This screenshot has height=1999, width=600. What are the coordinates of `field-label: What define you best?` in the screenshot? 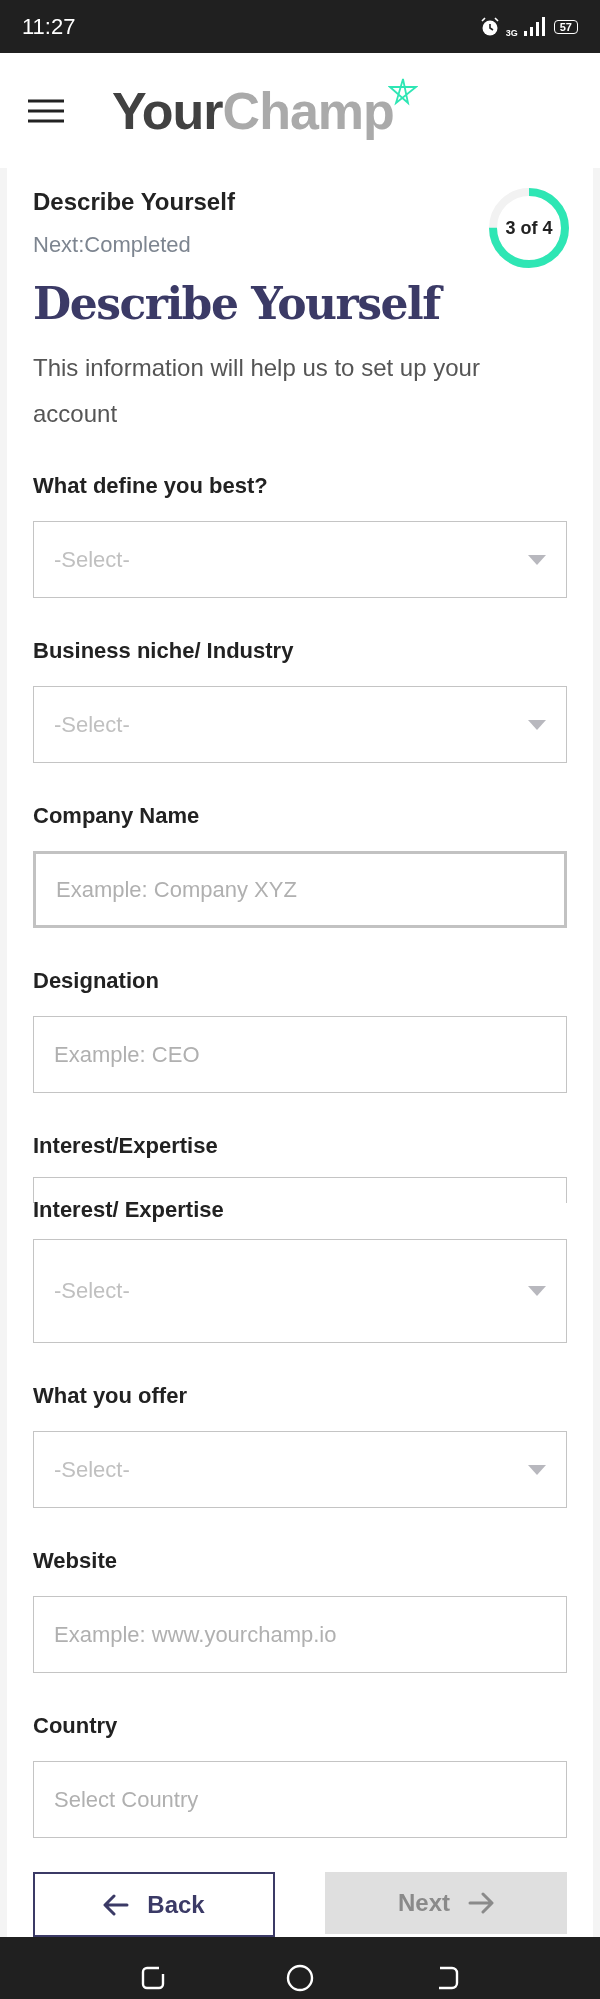 It's located at (151, 486).